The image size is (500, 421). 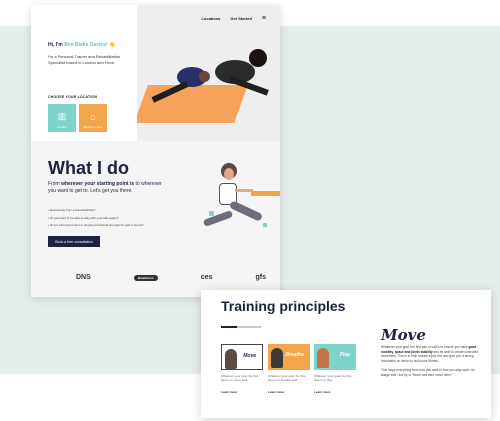 I want to click on partner-logos: DNS BrainForce ces gfs, so click(x=171, y=277).